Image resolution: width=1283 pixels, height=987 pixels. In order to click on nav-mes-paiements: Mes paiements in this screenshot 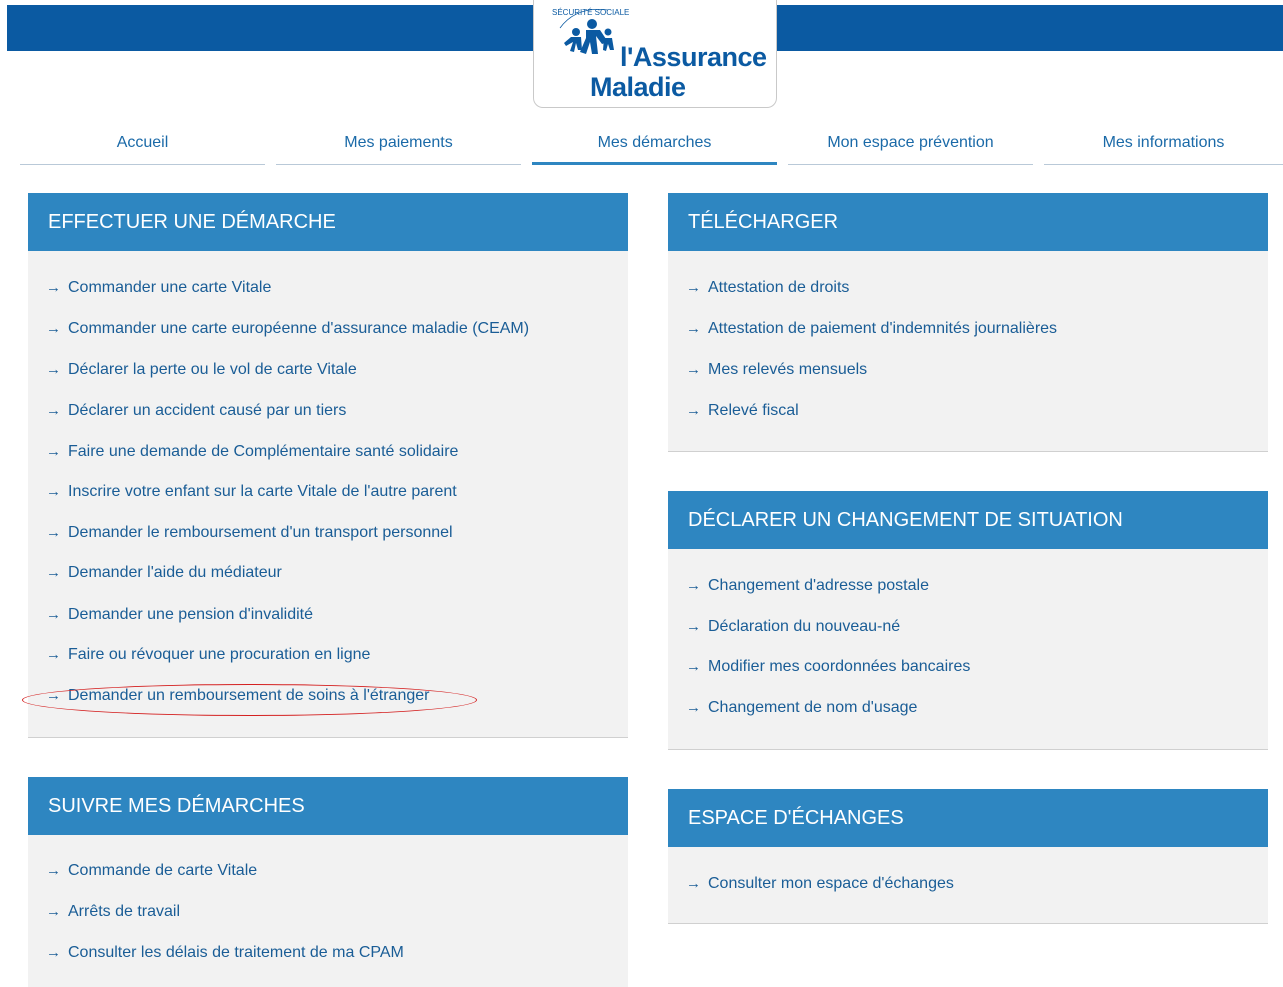, I will do `click(398, 147)`.